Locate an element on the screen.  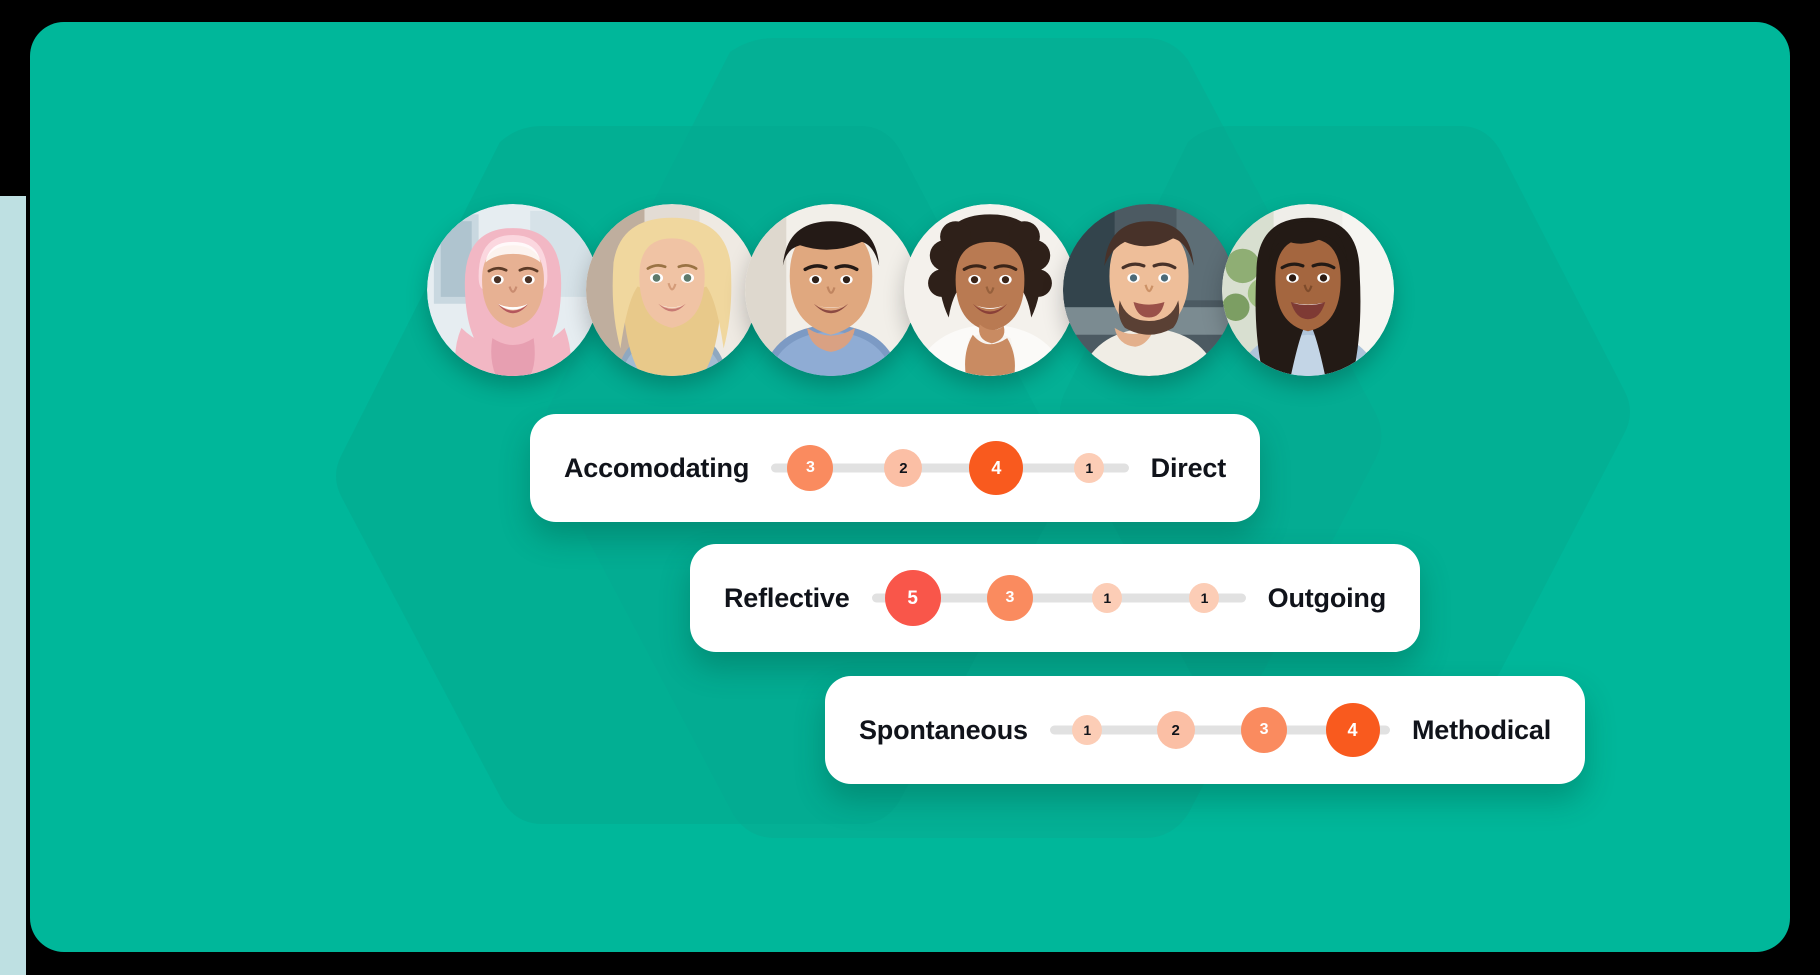
spectrum-card-reflective-outgoing: Reflective 53 1 1 Outgoing is located at coordinates (1055, 598).